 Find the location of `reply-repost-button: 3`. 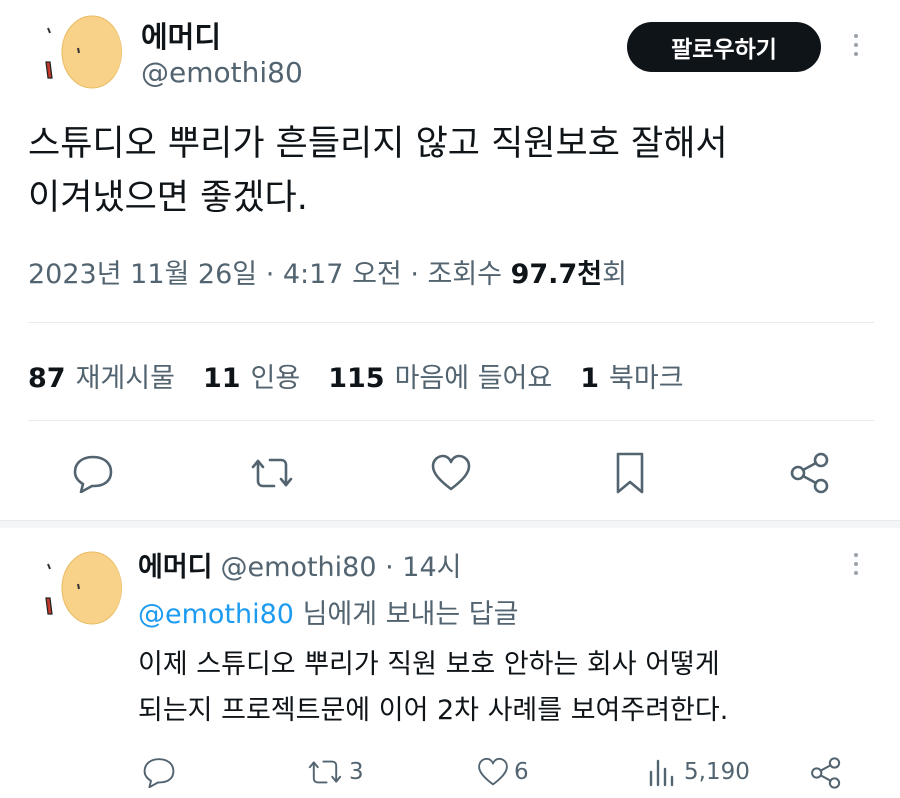

reply-repost-button: 3 is located at coordinates (334, 772).